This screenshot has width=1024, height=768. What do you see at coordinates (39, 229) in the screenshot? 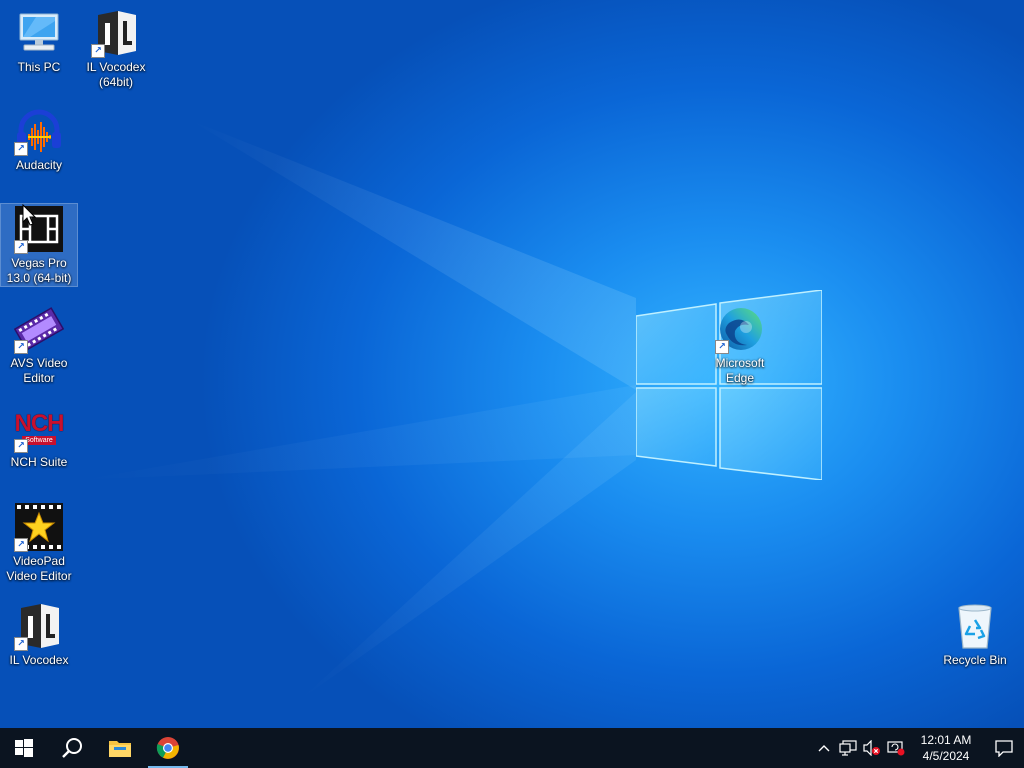
I see `vegas-pro-icon: ↗` at bounding box center [39, 229].